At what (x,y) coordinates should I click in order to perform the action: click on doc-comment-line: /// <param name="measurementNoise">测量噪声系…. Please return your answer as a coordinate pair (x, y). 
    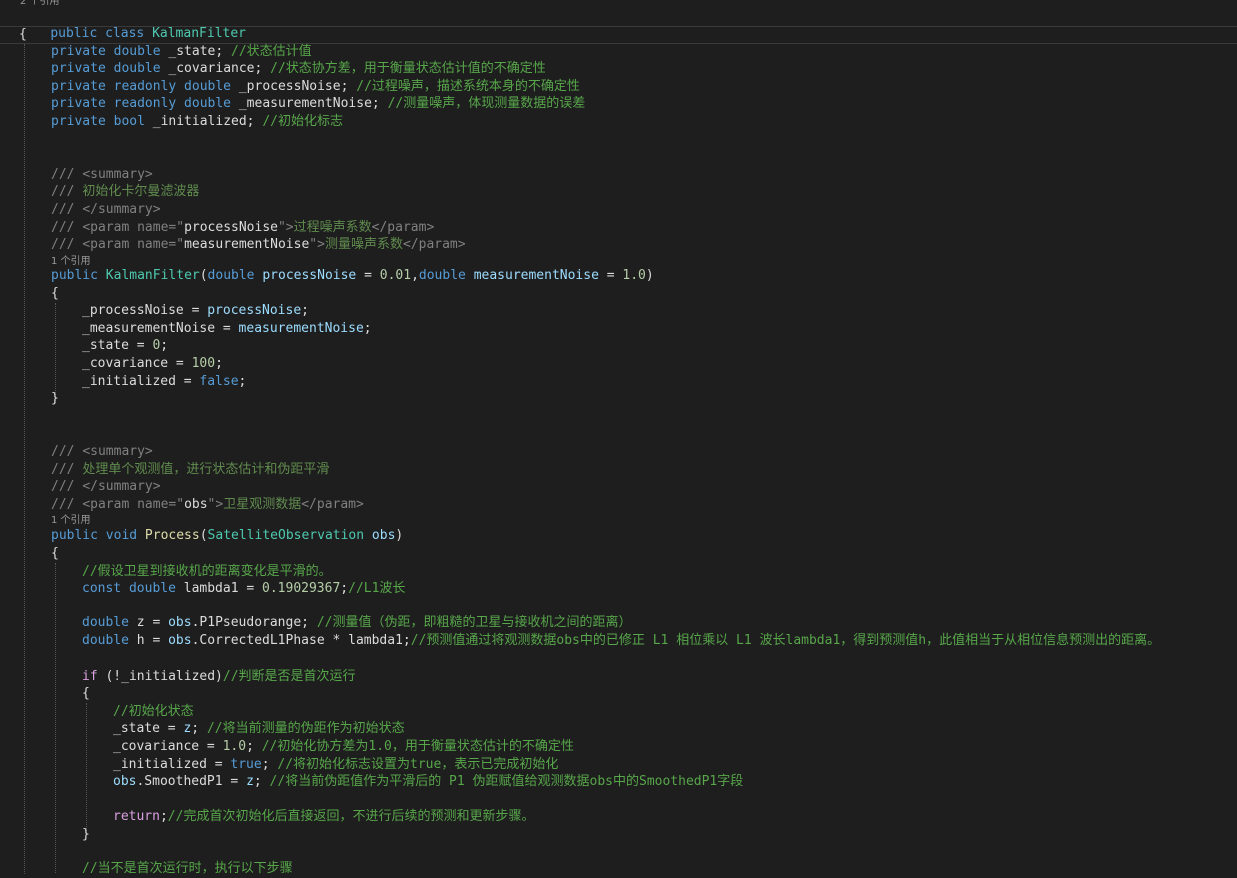
    Looking at the image, I should click on (258, 245).